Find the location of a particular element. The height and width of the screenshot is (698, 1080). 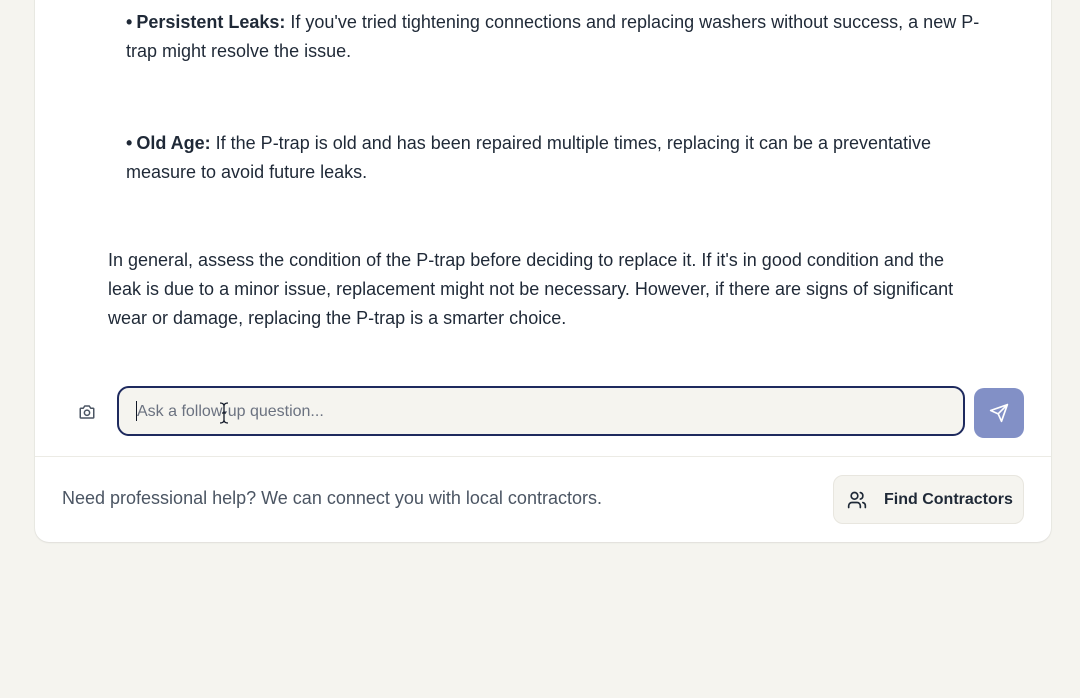

text-caret is located at coordinates (136, 411).